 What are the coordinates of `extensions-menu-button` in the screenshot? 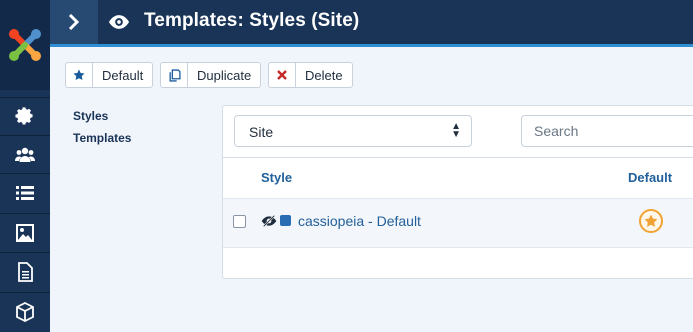 It's located at (25, 311).